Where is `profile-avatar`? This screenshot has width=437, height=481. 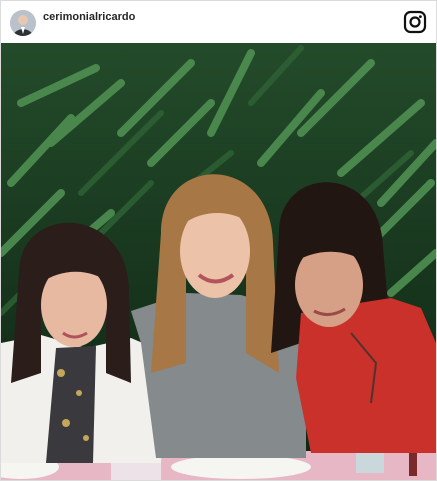
profile-avatar is located at coordinates (23, 23).